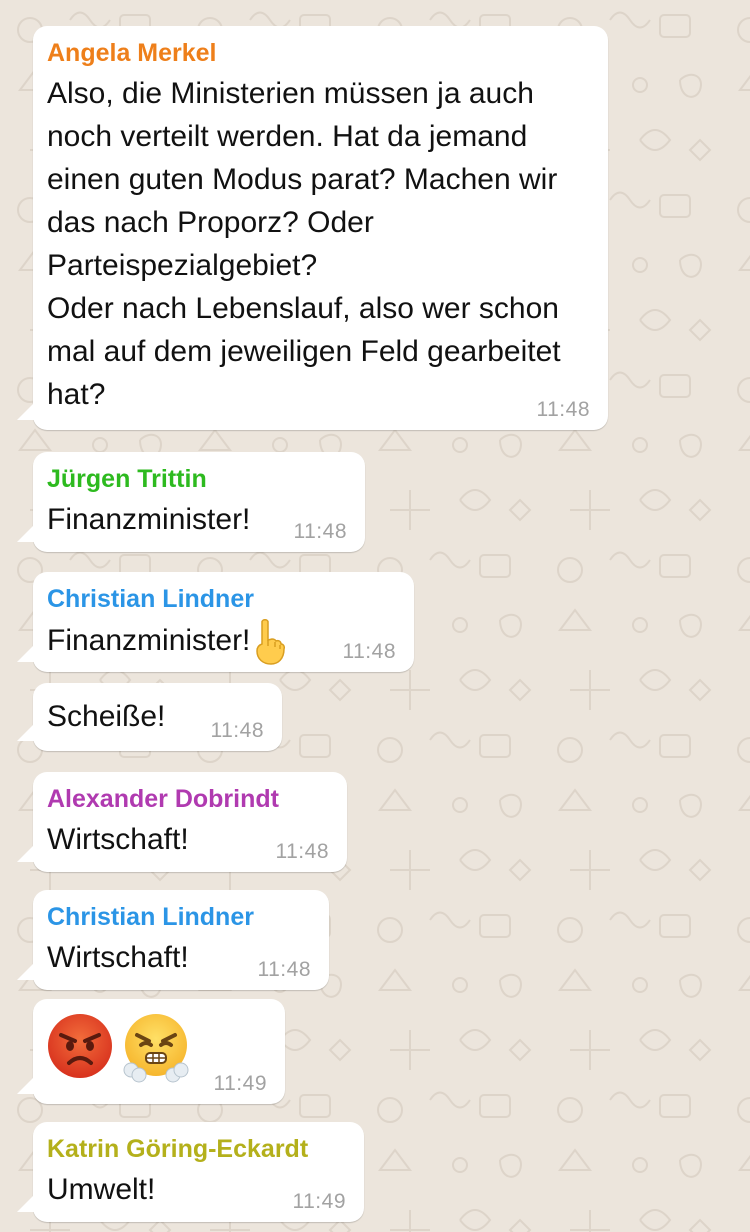  What do you see at coordinates (132, 53) in the screenshot?
I see `message-sender: Angela Merkel` at bounding box center [132, 53].